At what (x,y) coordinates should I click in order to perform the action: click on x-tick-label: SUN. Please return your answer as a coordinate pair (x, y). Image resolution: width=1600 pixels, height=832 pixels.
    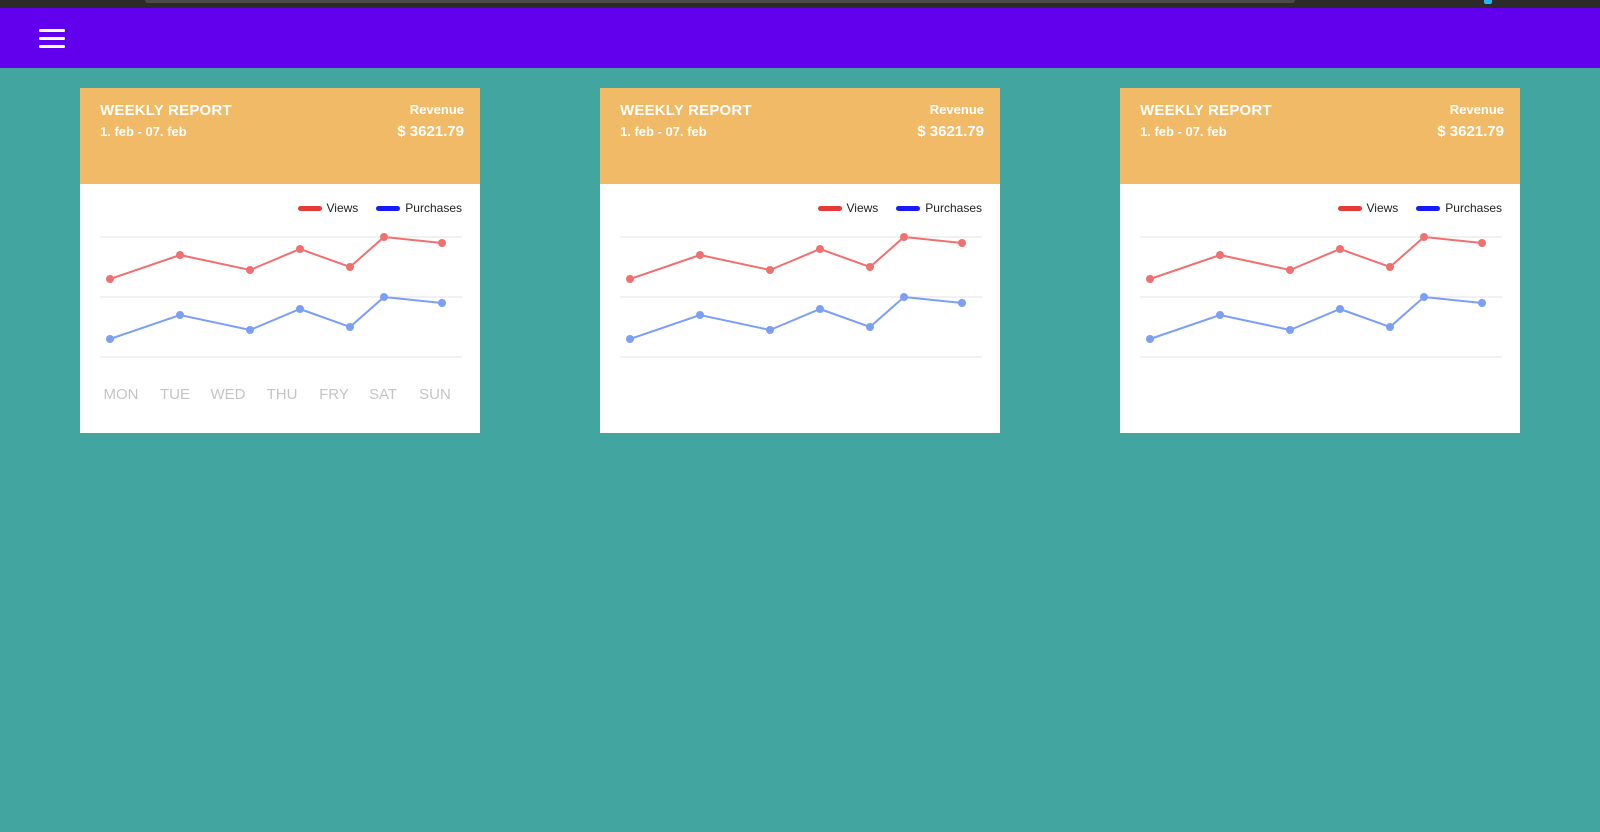
    Looking at the image, I should click on (435, 394).